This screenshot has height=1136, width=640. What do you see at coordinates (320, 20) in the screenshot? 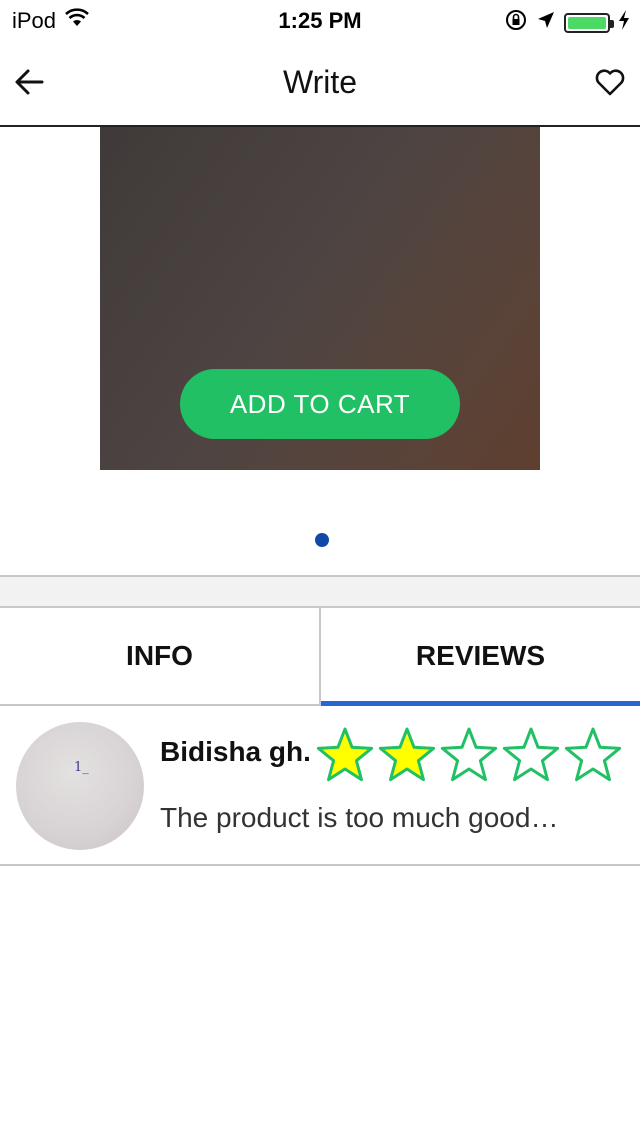
I see `status-bar: iPod 1:25 PM` at bounding box center [320, 20].